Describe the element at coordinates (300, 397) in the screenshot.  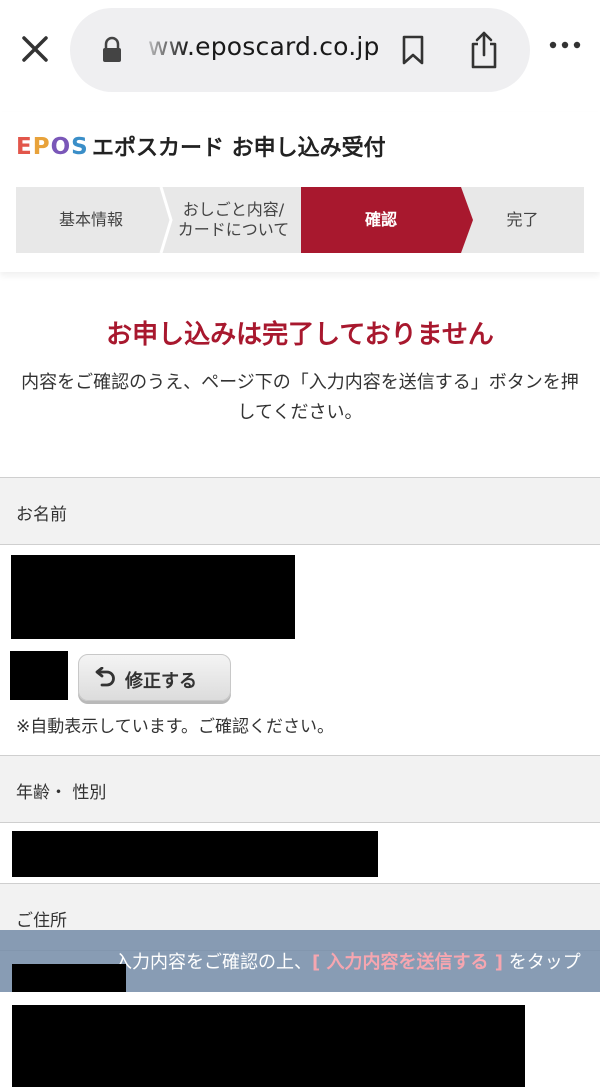
I see `notice-text: 内容をご確認のうえ、ページ下の「入力内容を送信する」ボタンを押してください。` at that location.